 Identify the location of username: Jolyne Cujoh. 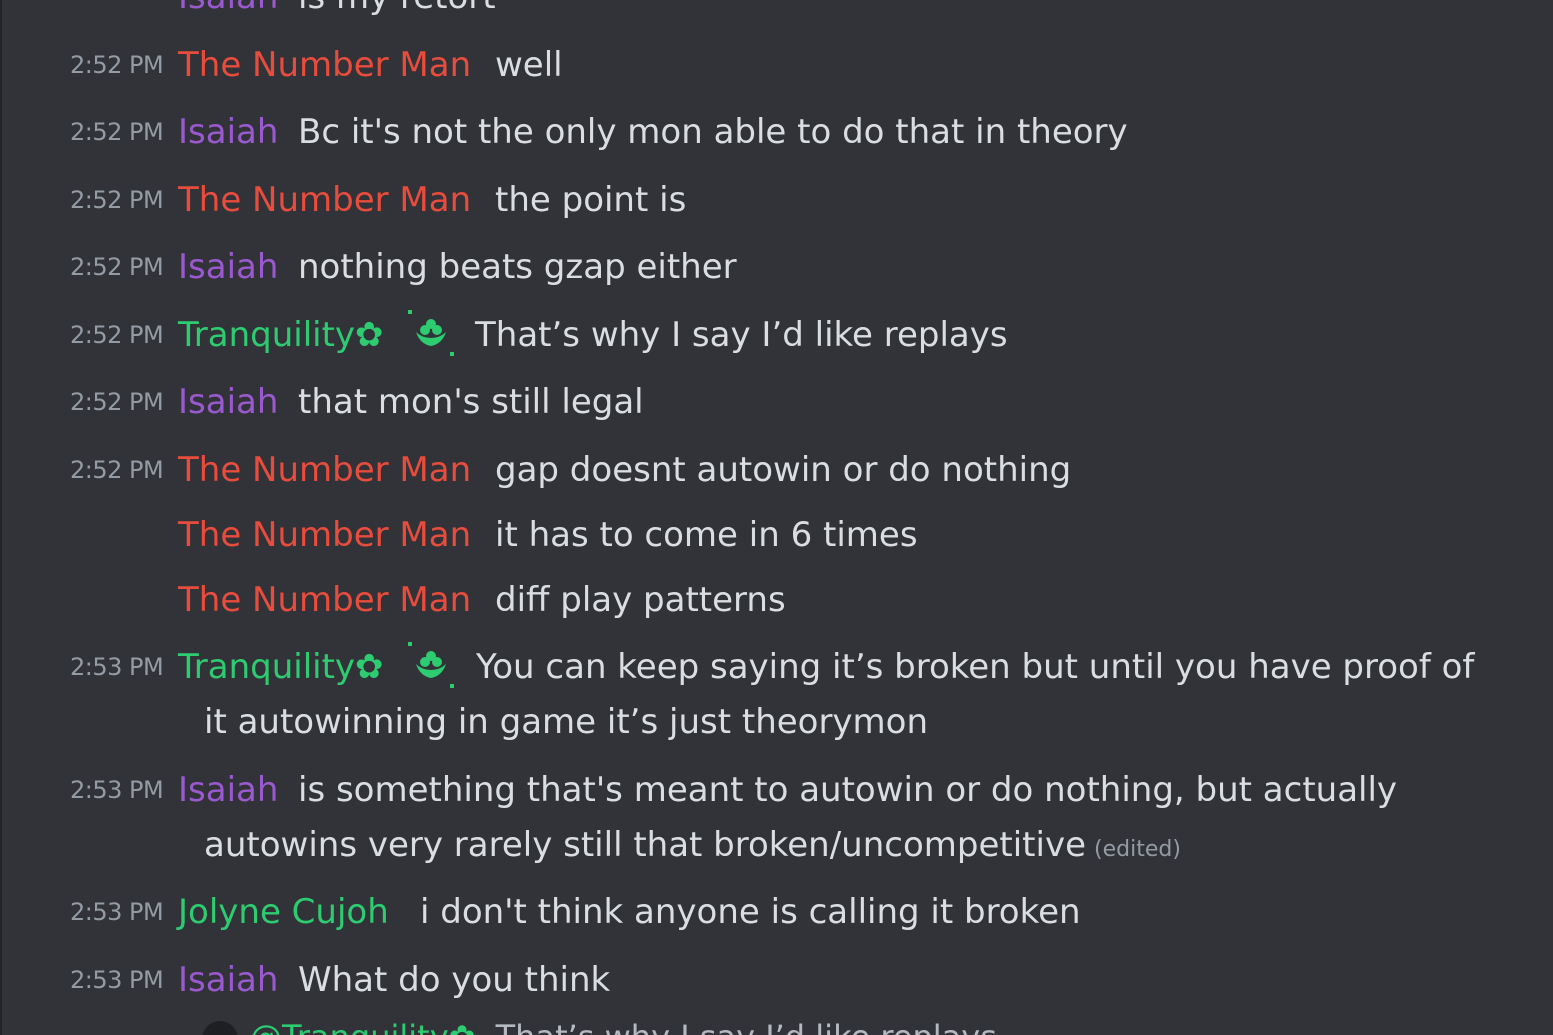
(283, 912).